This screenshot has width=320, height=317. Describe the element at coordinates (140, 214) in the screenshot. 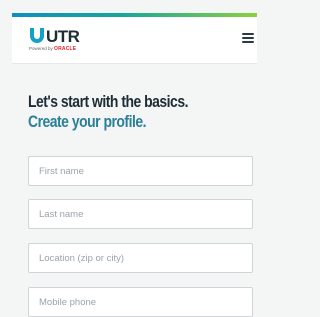

I see `last-name-field` at that location.